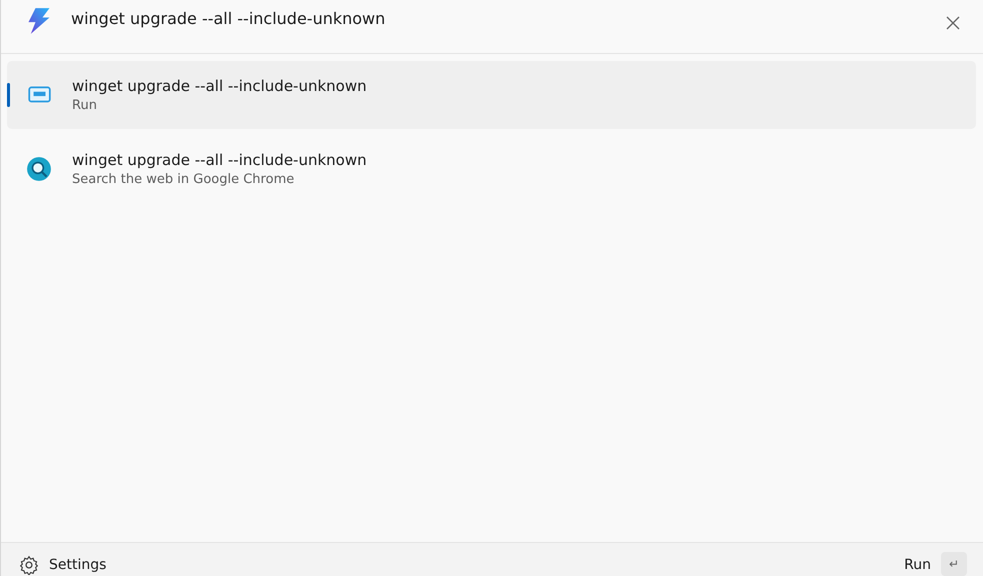 This screenshot has width=983, height=576. What do you see at coordinates (184, 179) in the screenshot?
I see `result-subtitle: Search the web in Google Chrome` at bounding box center [184, 179].